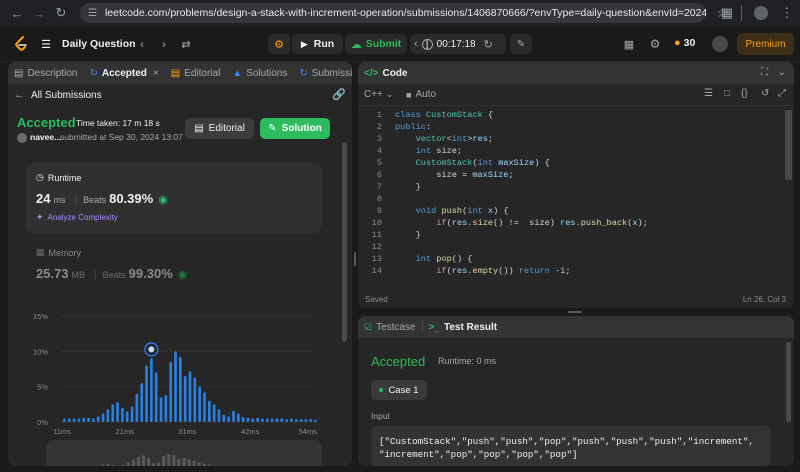 The image size is (800, 472). I want to click on problem-list-title: Daily Question, so click(99, 44).